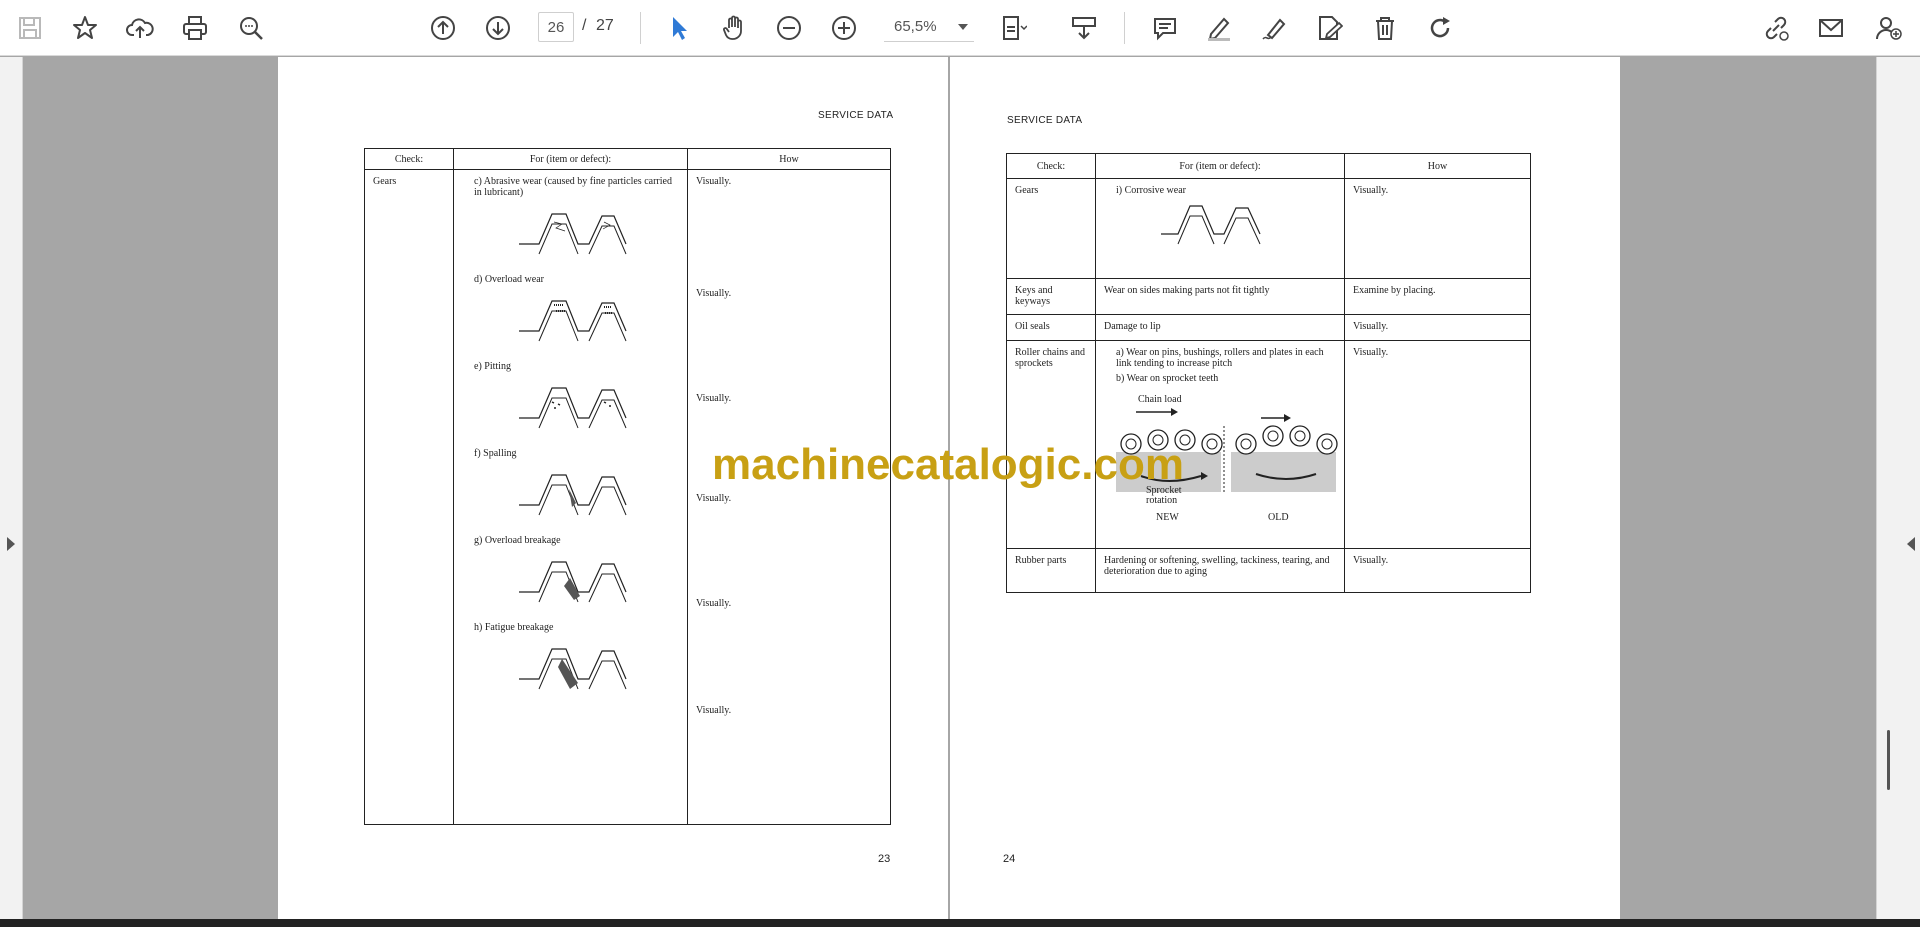  I want to click on left-panel-toggle, so click(11, 492).